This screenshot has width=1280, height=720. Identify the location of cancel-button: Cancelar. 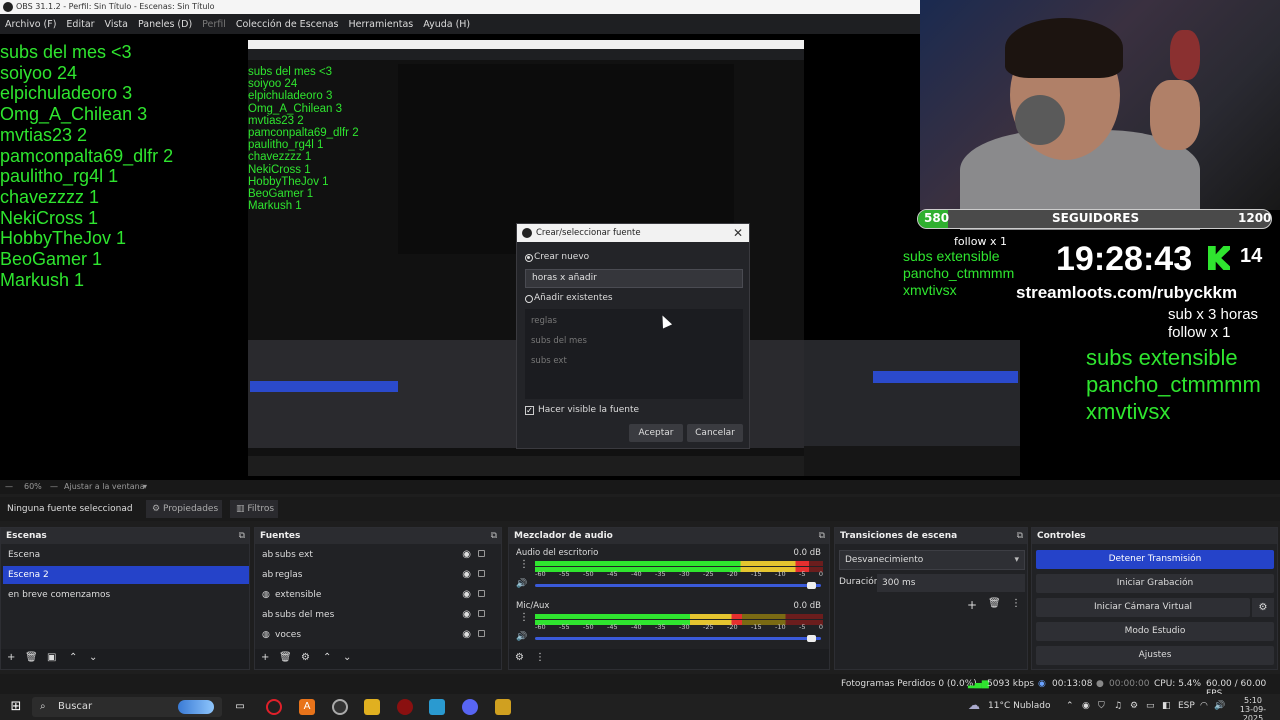
(715, 433).